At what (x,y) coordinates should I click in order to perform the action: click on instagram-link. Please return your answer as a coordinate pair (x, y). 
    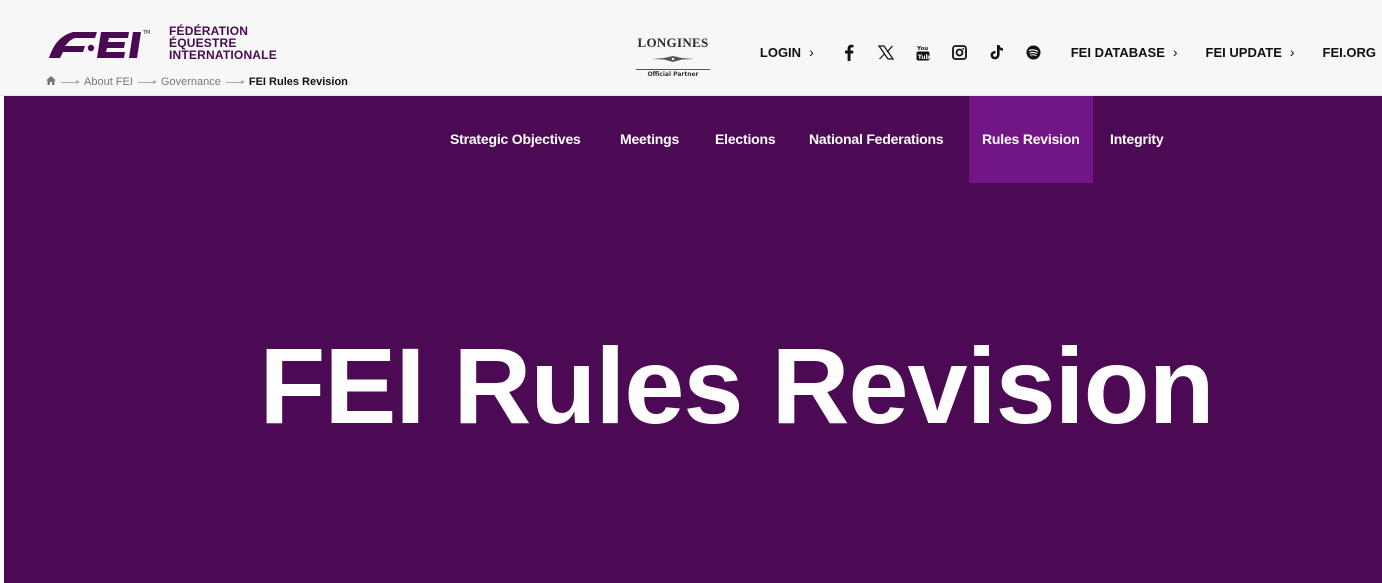
    Looking at the image, I should click on (960, 52).